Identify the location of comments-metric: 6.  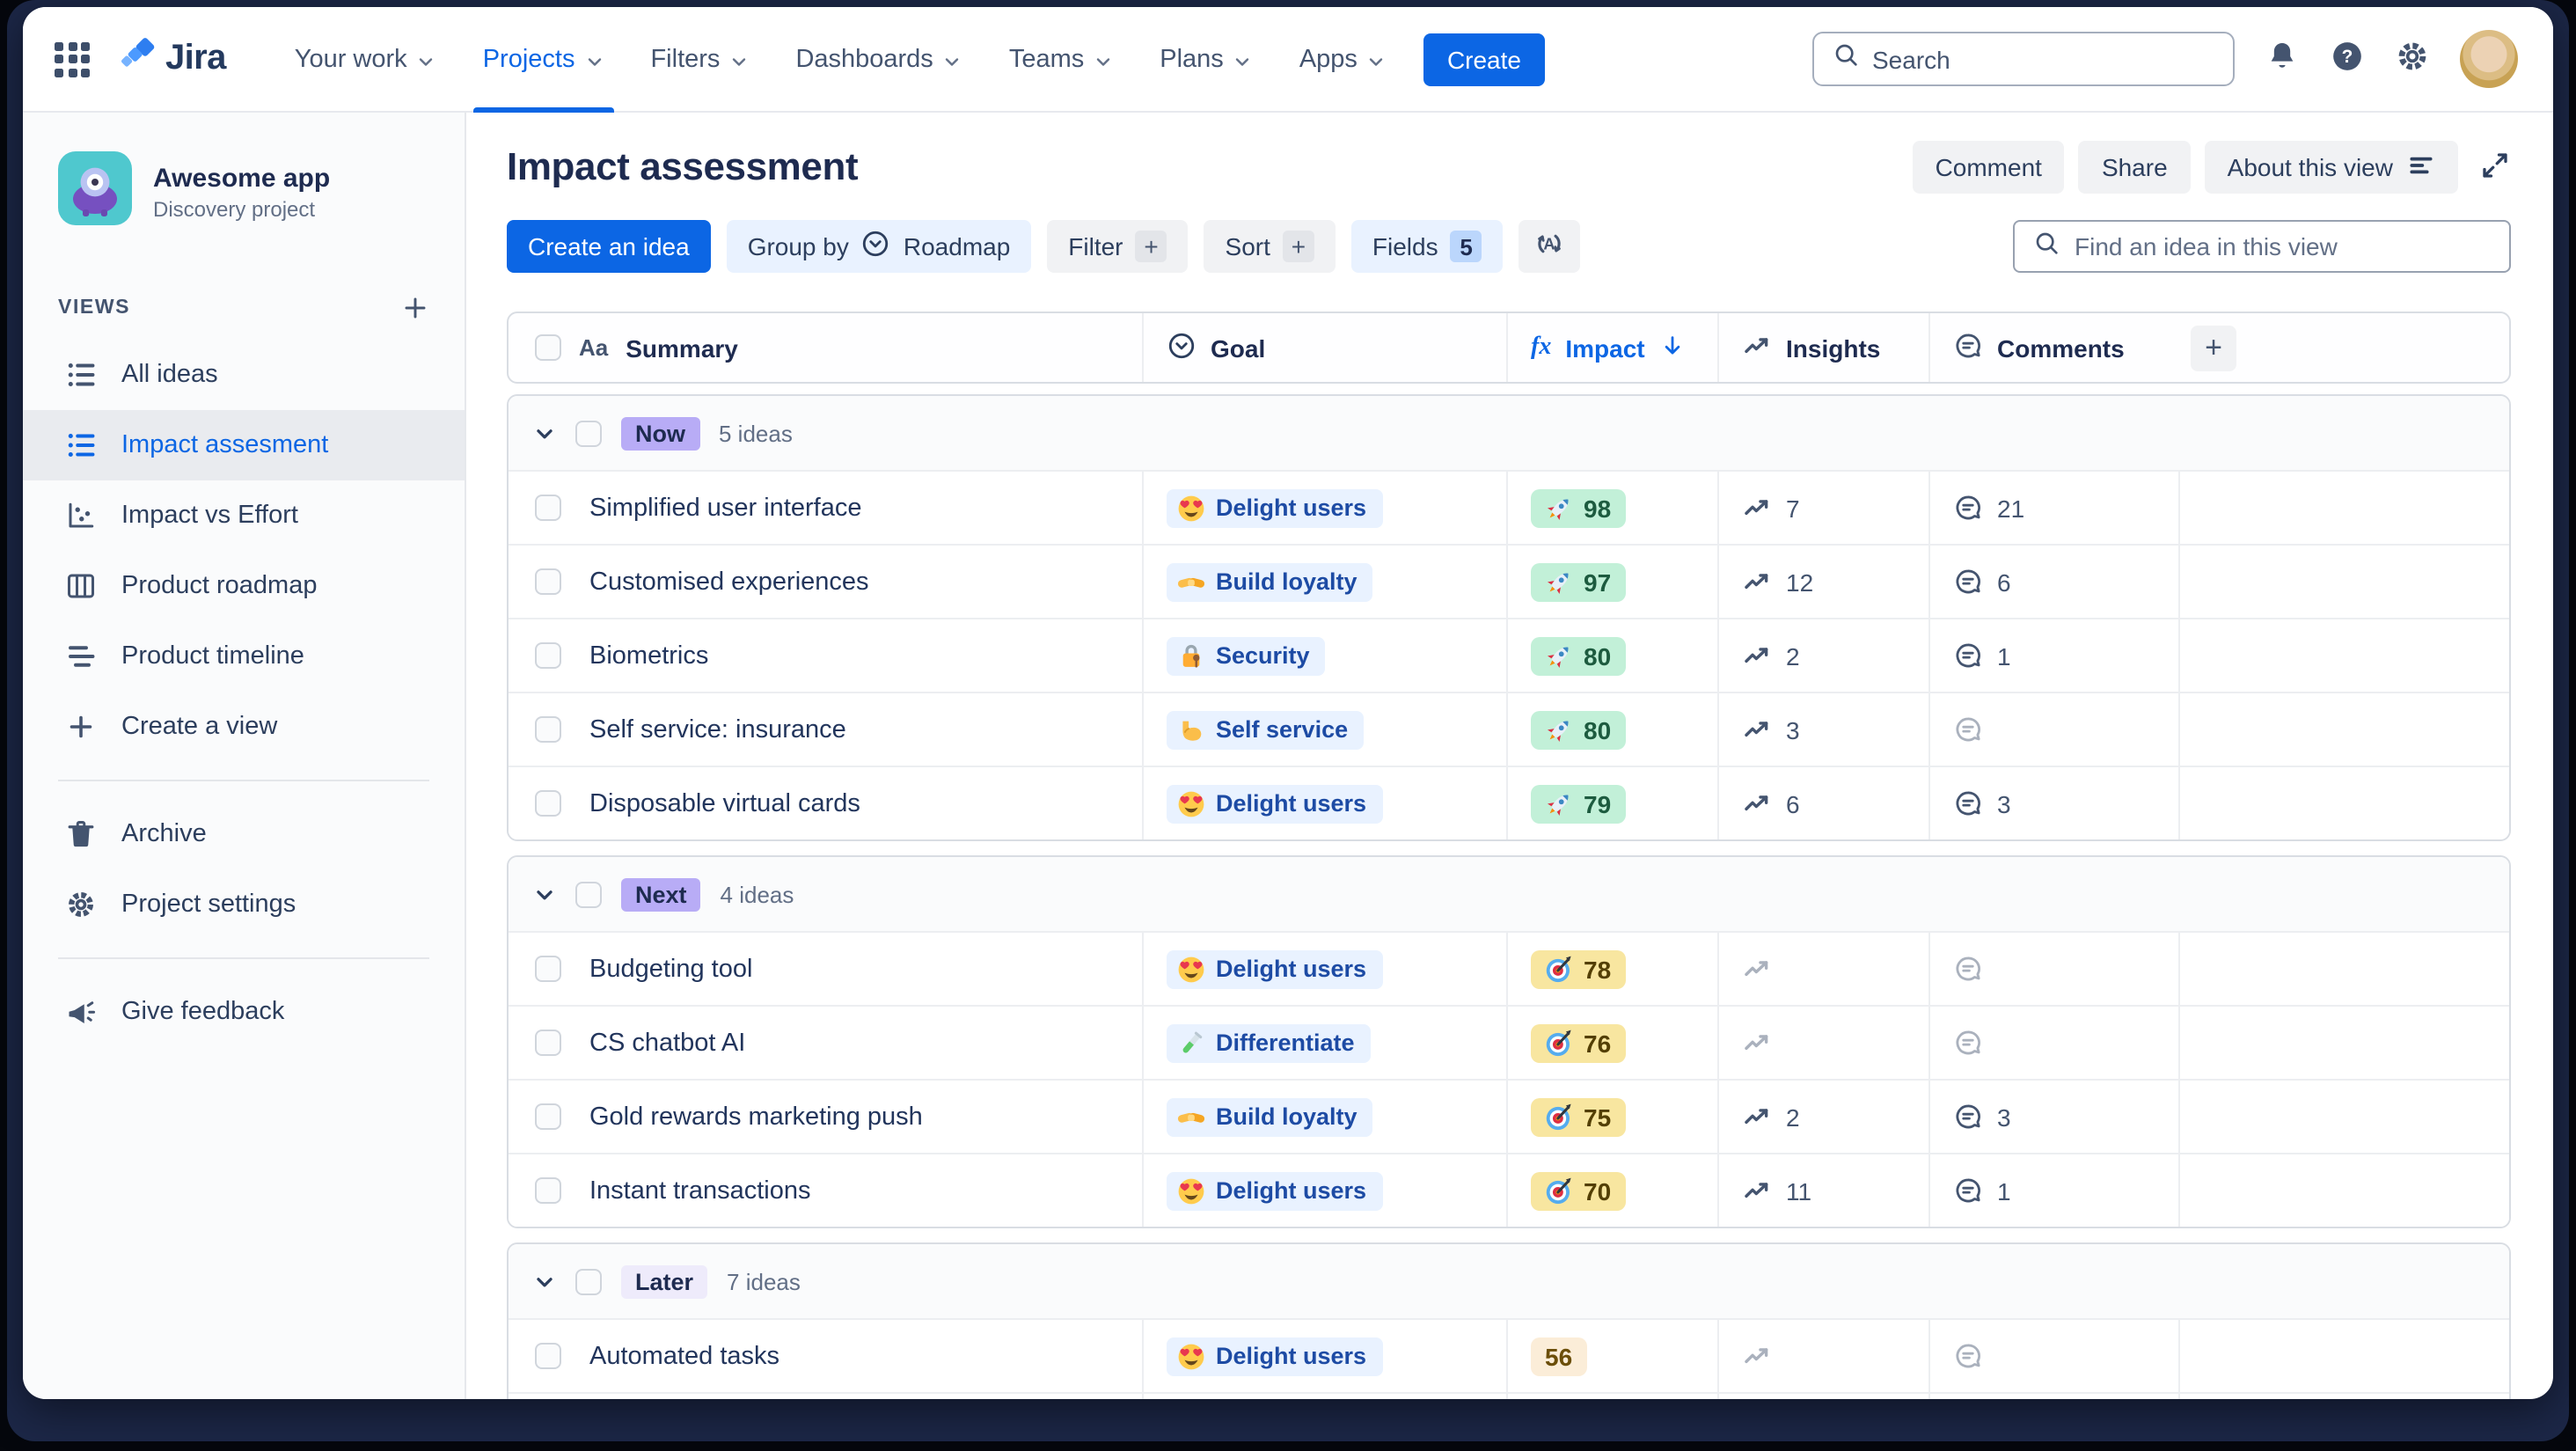
(1982, 582).